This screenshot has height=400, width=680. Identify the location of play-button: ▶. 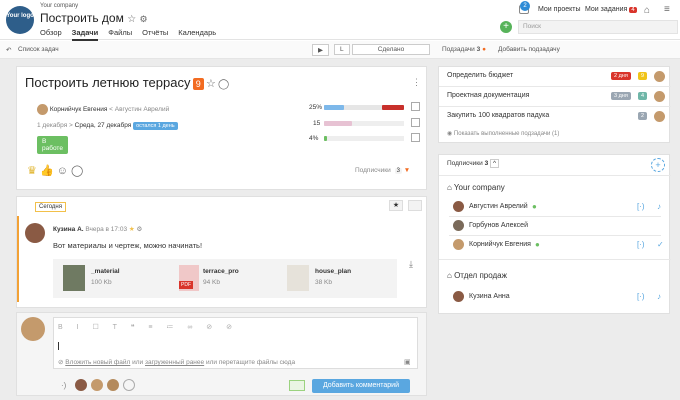
(320, 50).